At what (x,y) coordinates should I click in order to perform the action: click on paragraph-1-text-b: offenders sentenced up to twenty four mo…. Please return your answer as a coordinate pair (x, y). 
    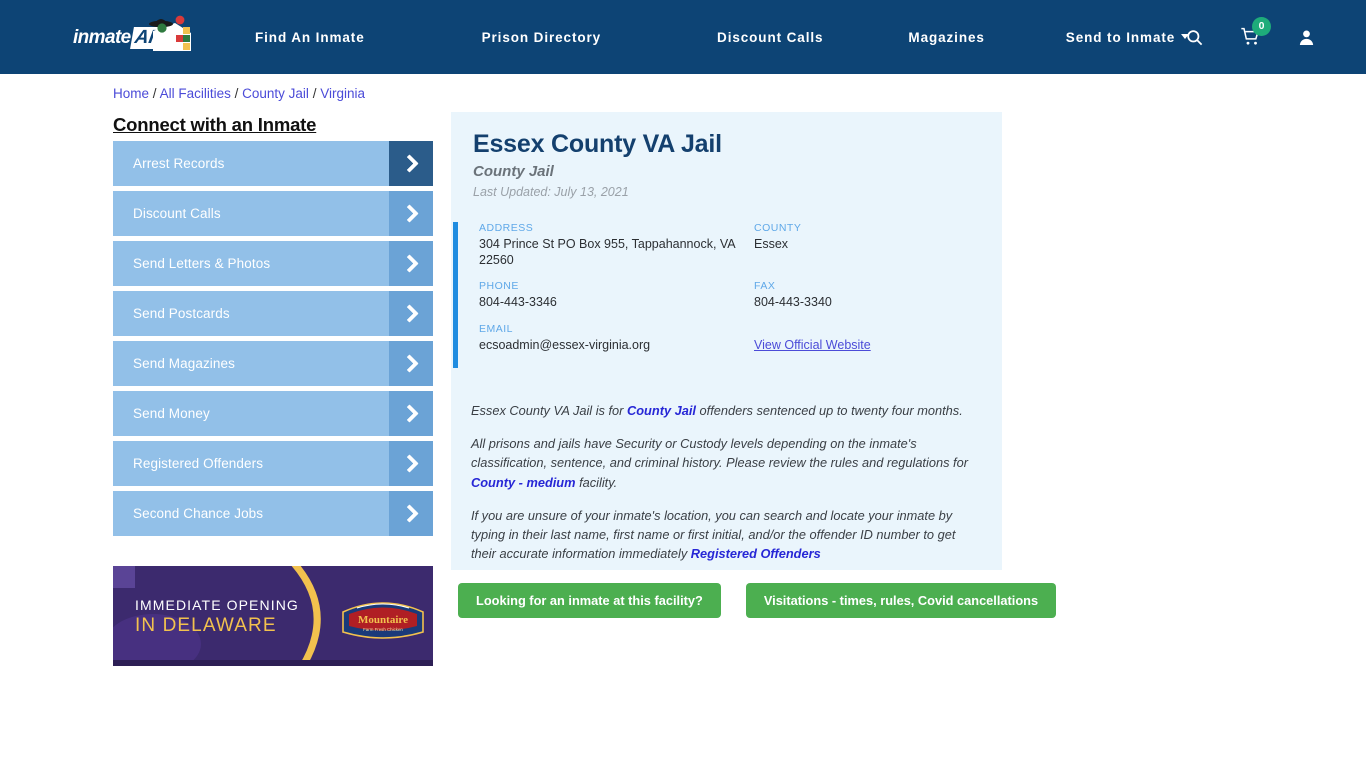
    Looking at the image, I should click on (829, 410).